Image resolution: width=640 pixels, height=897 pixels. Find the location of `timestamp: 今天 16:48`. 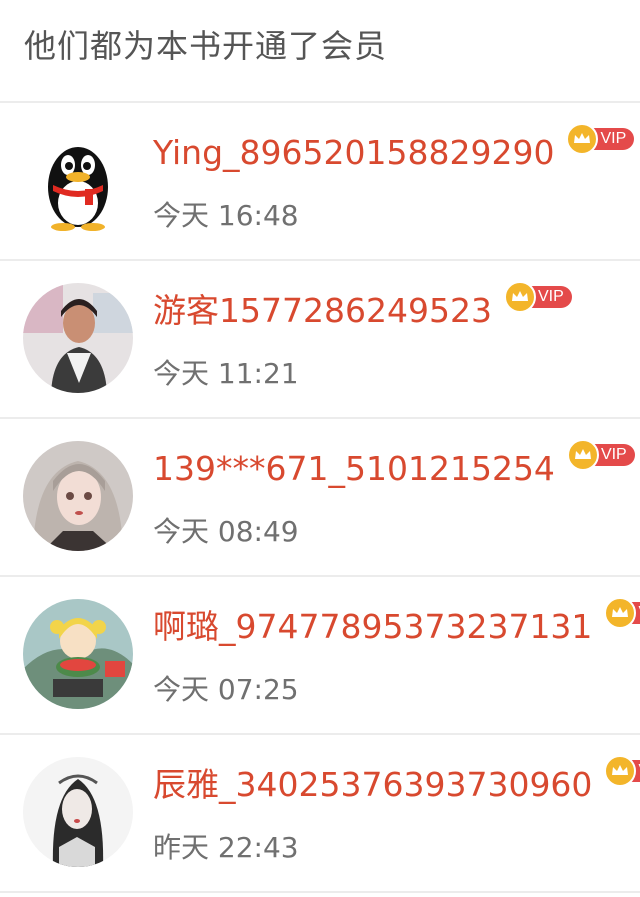

timestamp: 今天 16:48 is located at coordinates (226, 215).